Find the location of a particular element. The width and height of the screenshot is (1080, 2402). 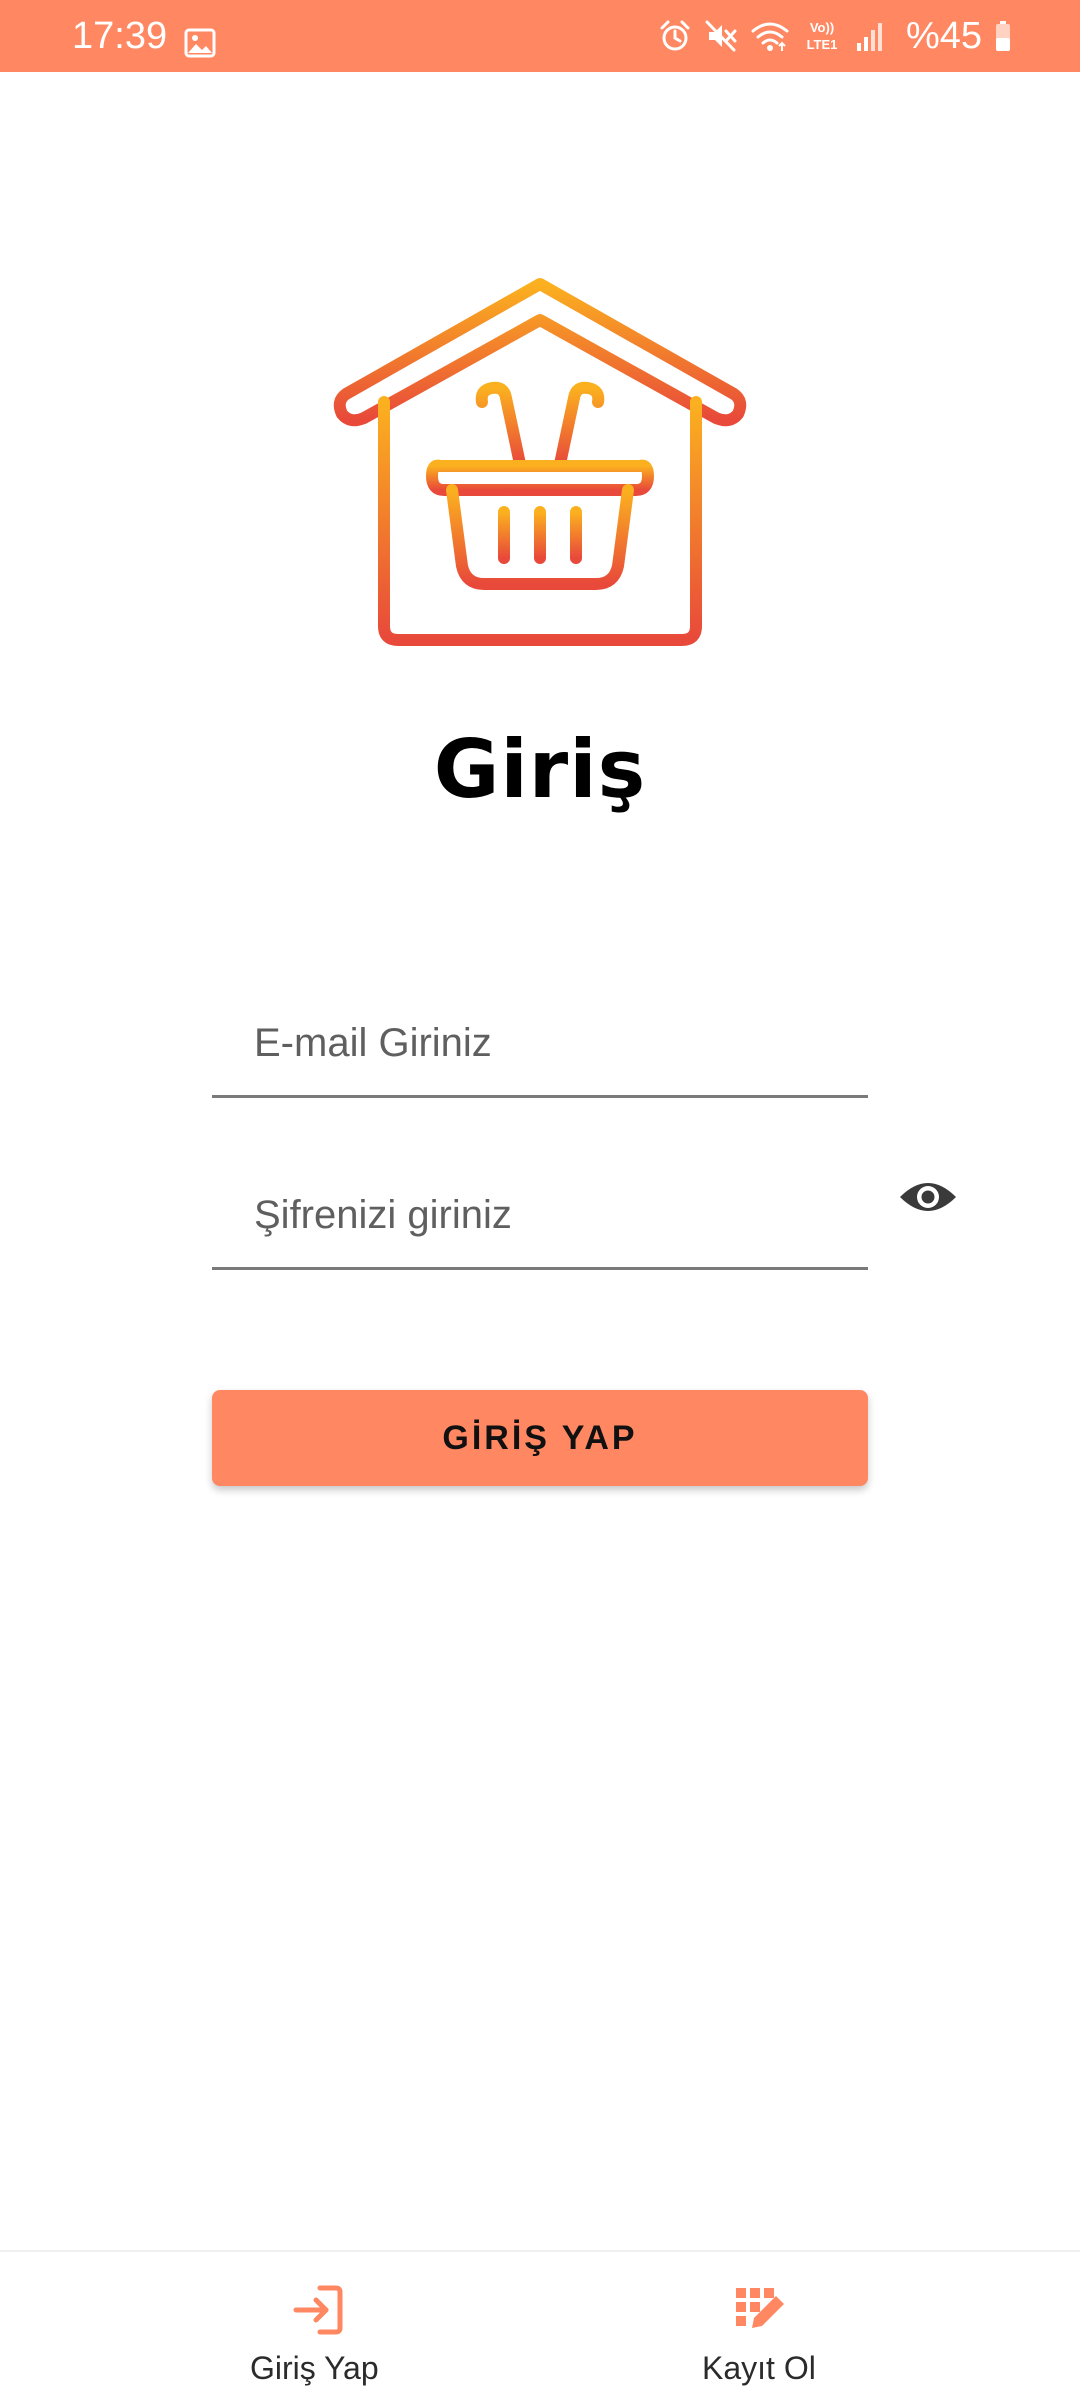

nav-label-login: Giriş Yap is located at coordinates (314, 2368).